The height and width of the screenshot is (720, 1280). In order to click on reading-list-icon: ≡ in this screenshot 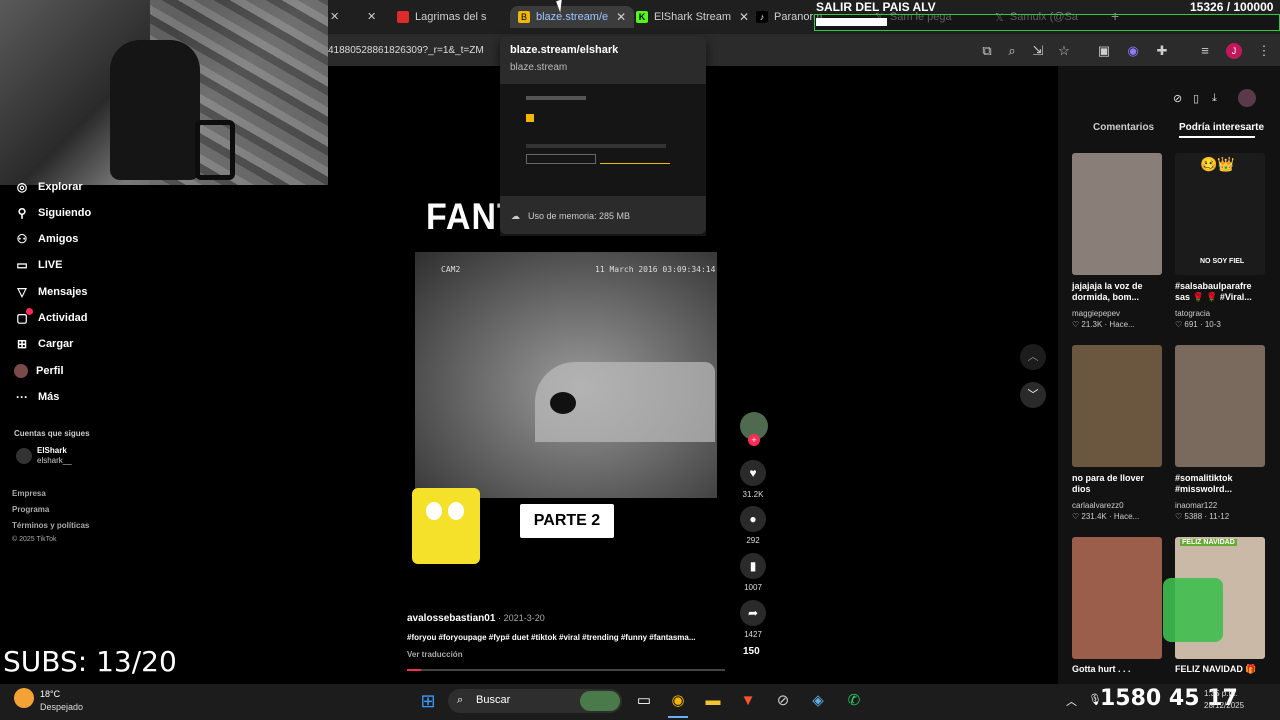, I will do `click(1205, 51)`.